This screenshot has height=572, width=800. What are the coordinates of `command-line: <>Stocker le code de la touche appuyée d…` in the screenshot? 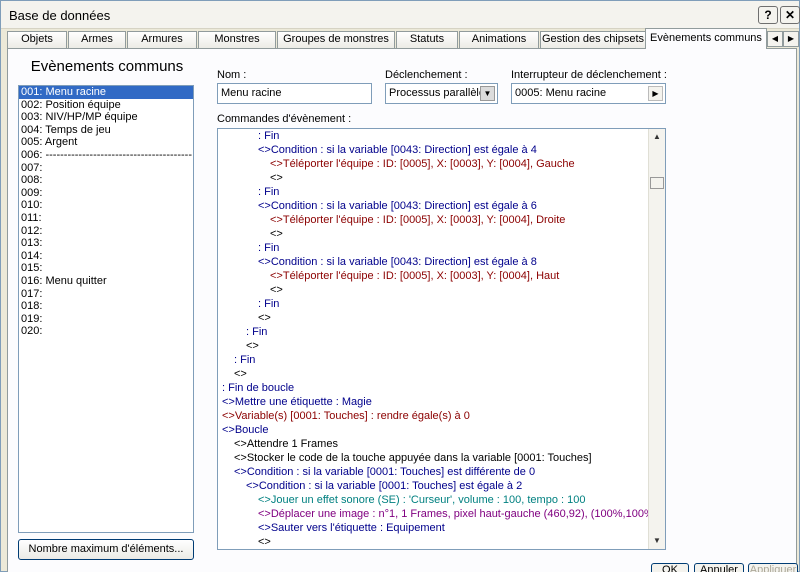 It's located at (413, 458).